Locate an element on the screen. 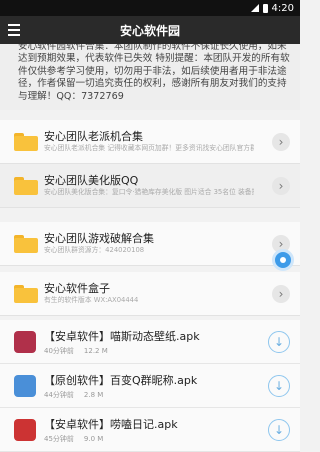  apk-item: 【安卓软件】唠嗑日记.apk 45分钟前 9.0 M ↓ is located at coordinates (150, 430).